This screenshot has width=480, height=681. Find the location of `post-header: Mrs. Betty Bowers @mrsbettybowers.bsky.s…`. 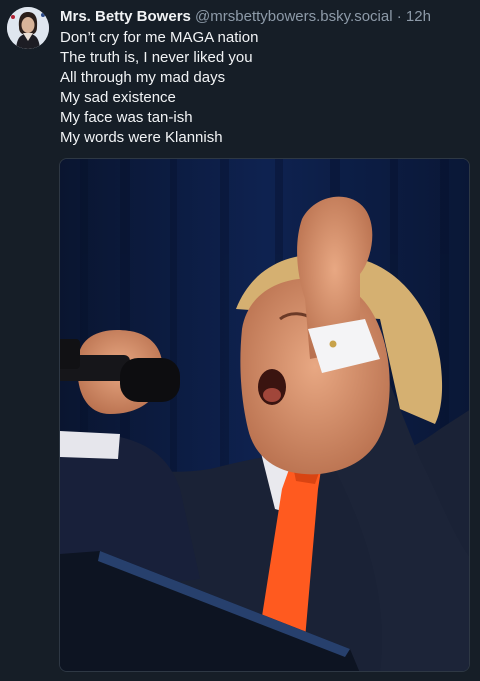

post-header: Mrs. Betty Bowers @mrsbettybowers.bsky.s… is located at coordinates (265, 16).